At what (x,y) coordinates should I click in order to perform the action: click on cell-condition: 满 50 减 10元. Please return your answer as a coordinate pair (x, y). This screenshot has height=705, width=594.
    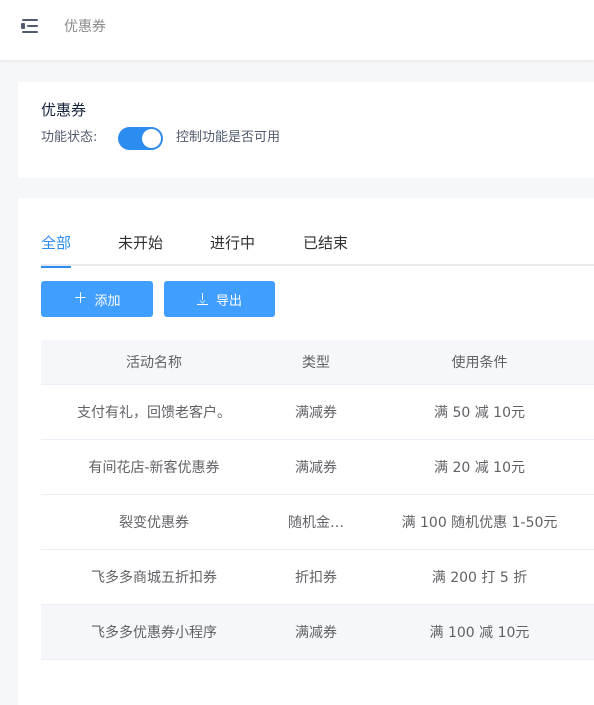
    Looking at the image, I should click on (479, 413).